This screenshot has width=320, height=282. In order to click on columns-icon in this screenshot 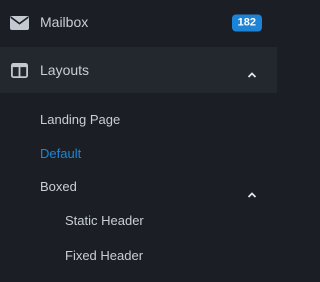, I will do `click(19, 70)`.